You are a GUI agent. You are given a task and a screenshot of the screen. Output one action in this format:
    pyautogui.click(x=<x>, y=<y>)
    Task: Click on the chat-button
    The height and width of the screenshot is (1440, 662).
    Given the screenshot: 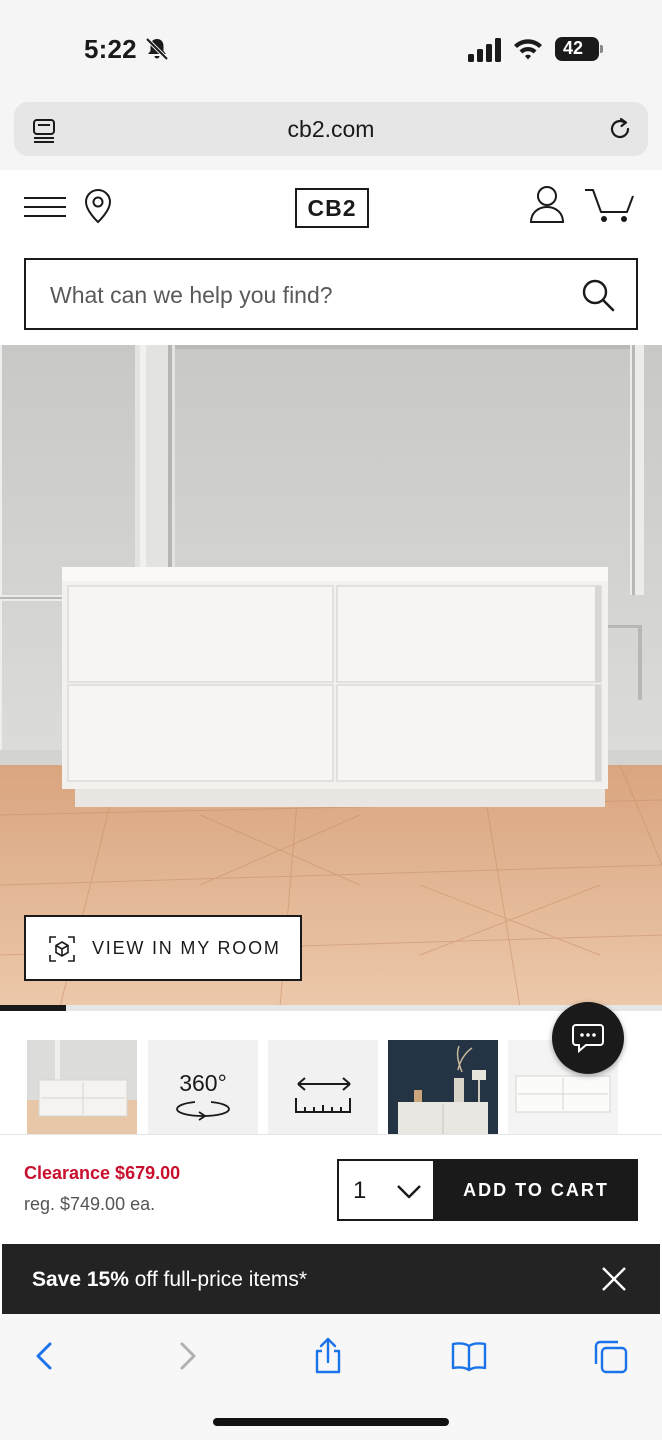 What is the action you would take?
    pyautogui.click(x=588, y=1038)
    